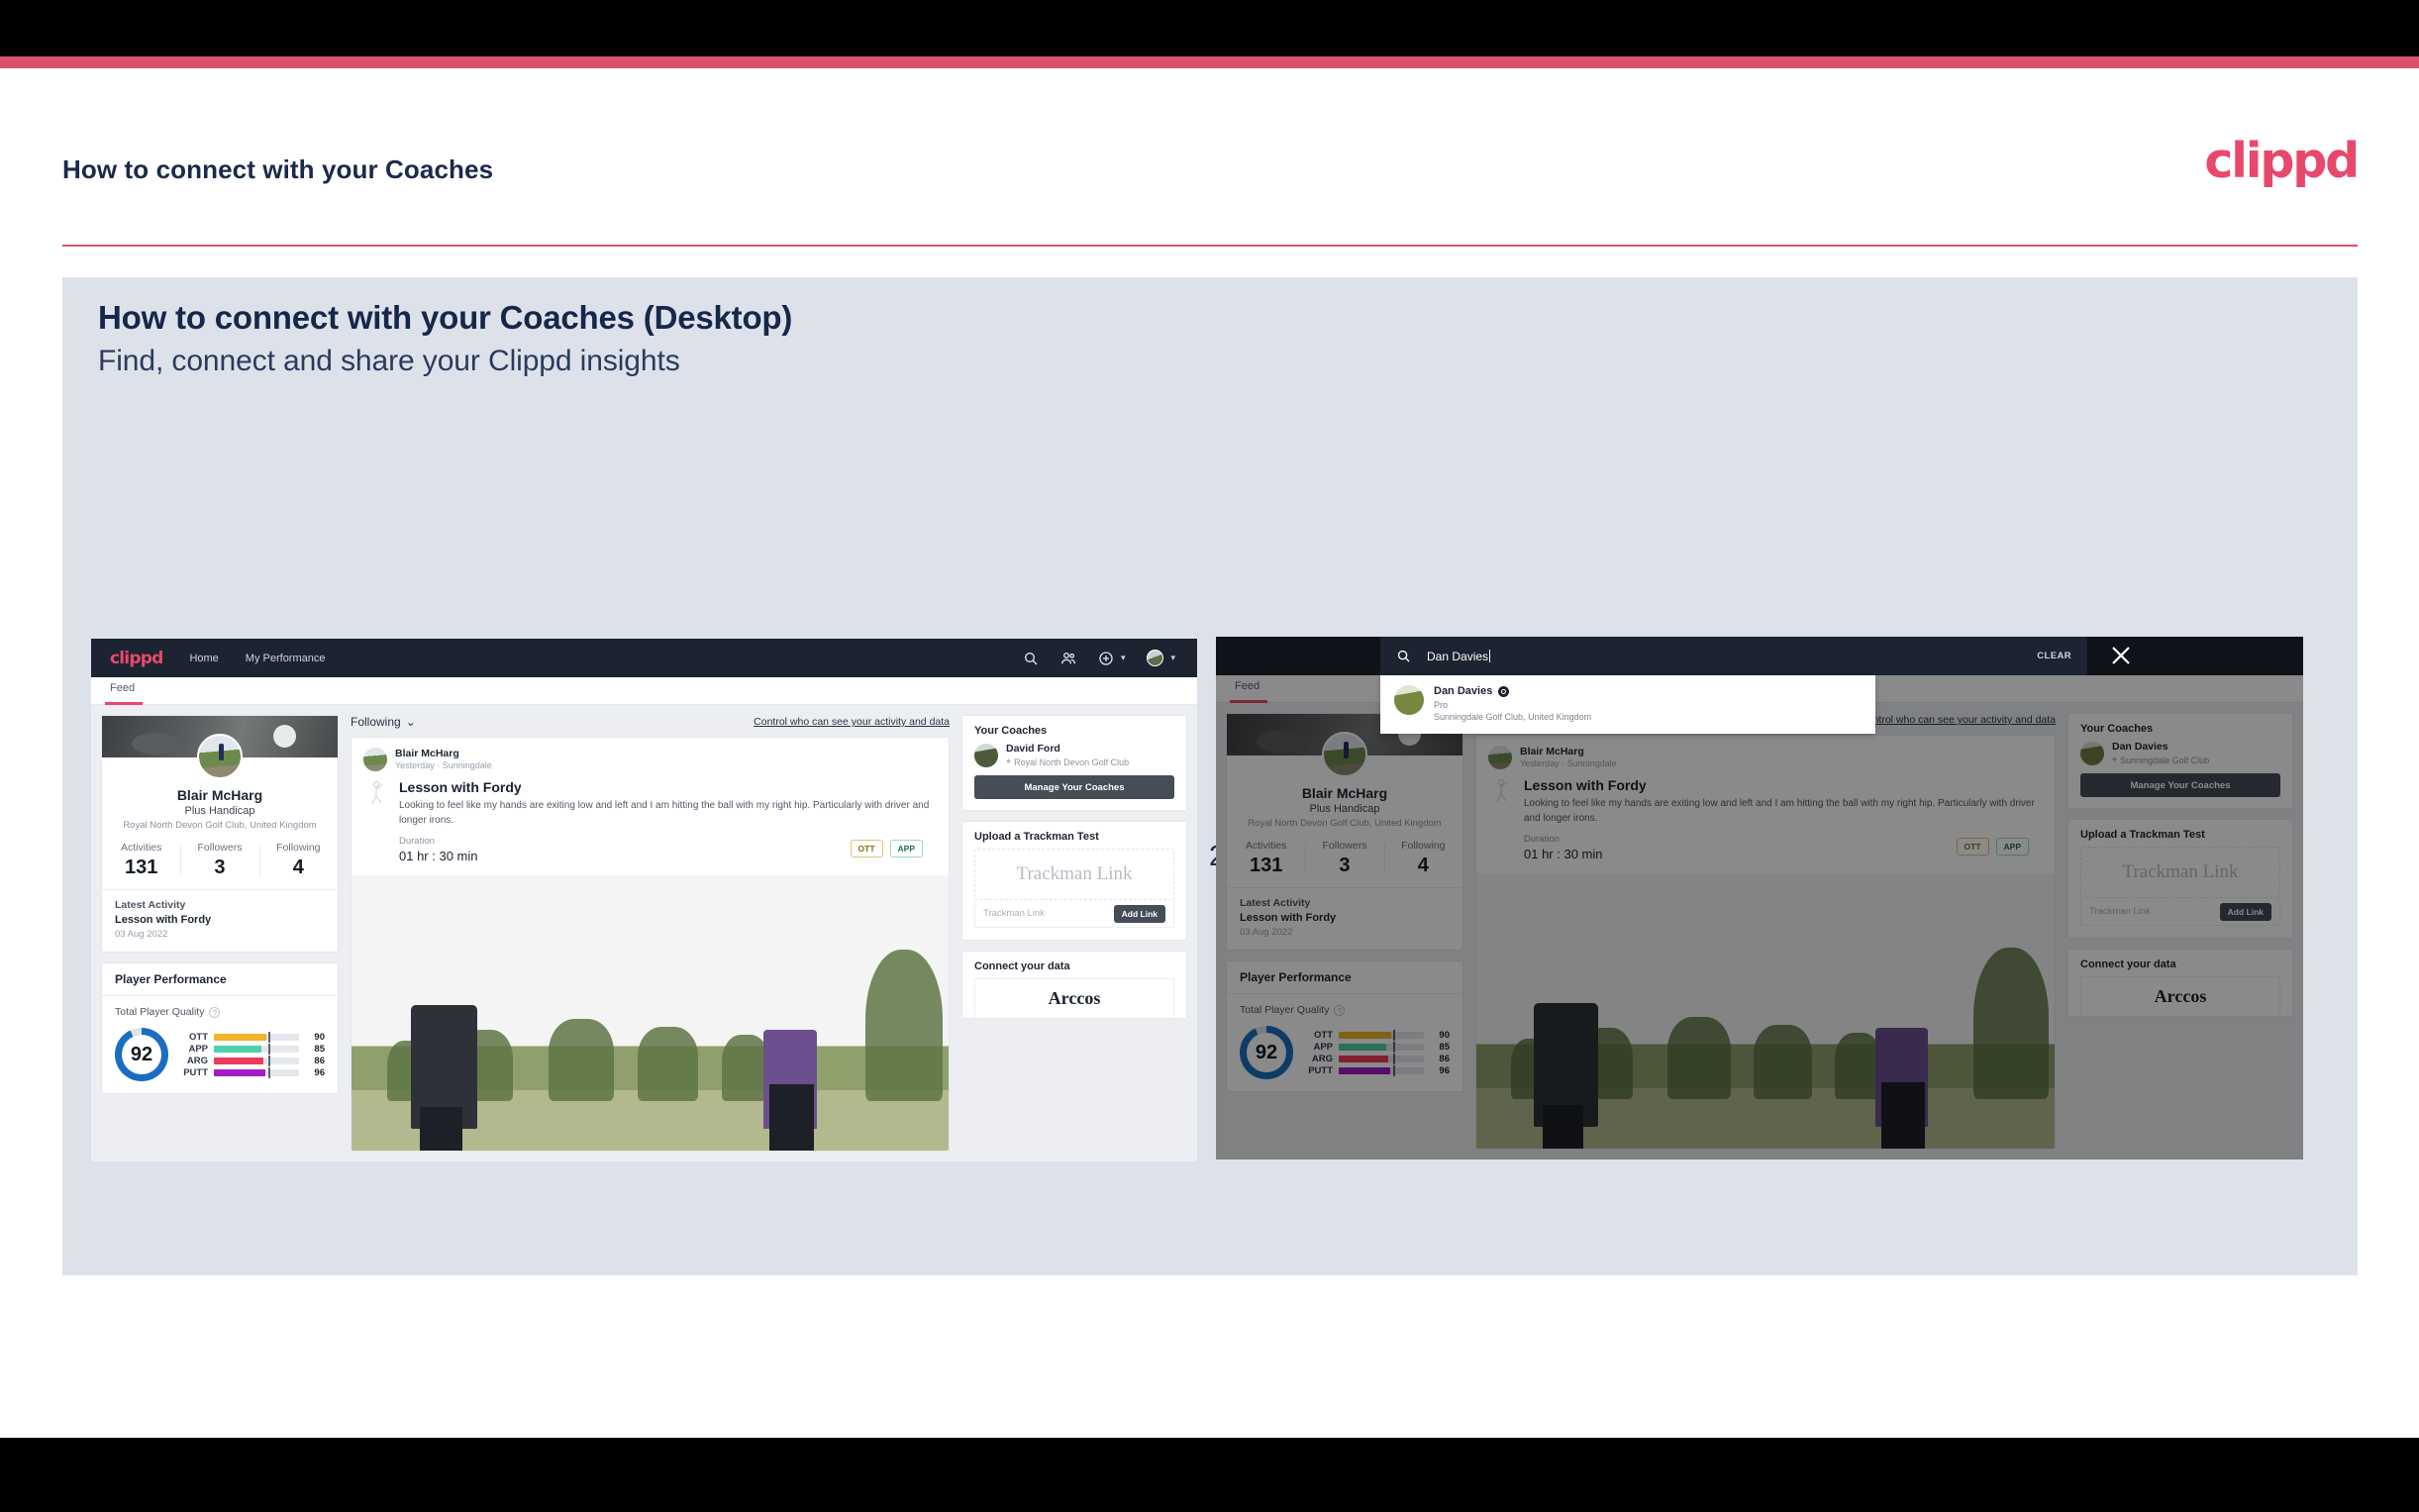  Describe the element at coordinates (1022, 966) in the screenshot. I see `connect-data-title: Connect your data` at that location.